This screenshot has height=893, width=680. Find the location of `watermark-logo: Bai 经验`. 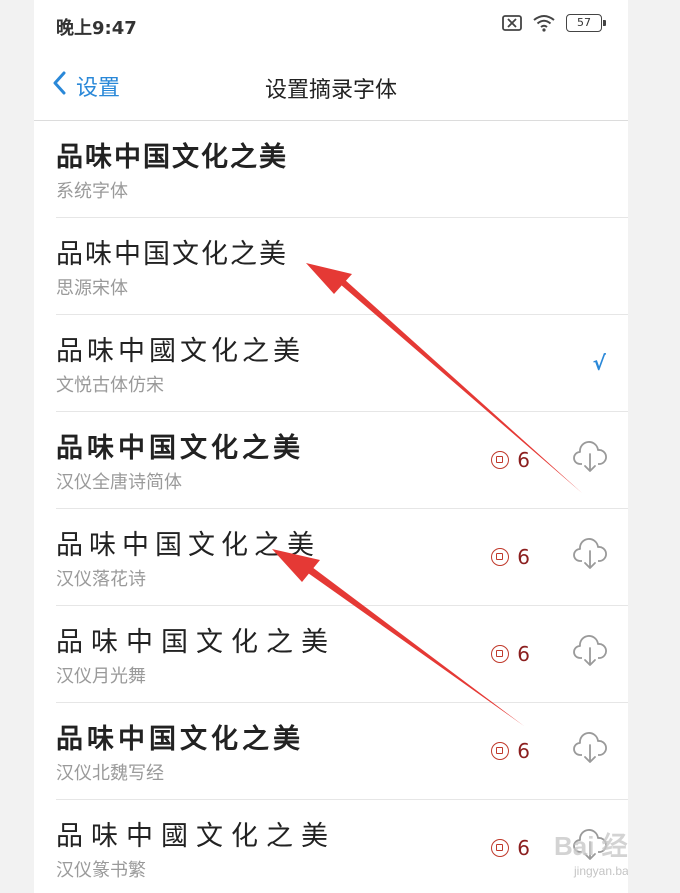

watermark-logo: Bai 经验 is located at coordinates (591, 846).